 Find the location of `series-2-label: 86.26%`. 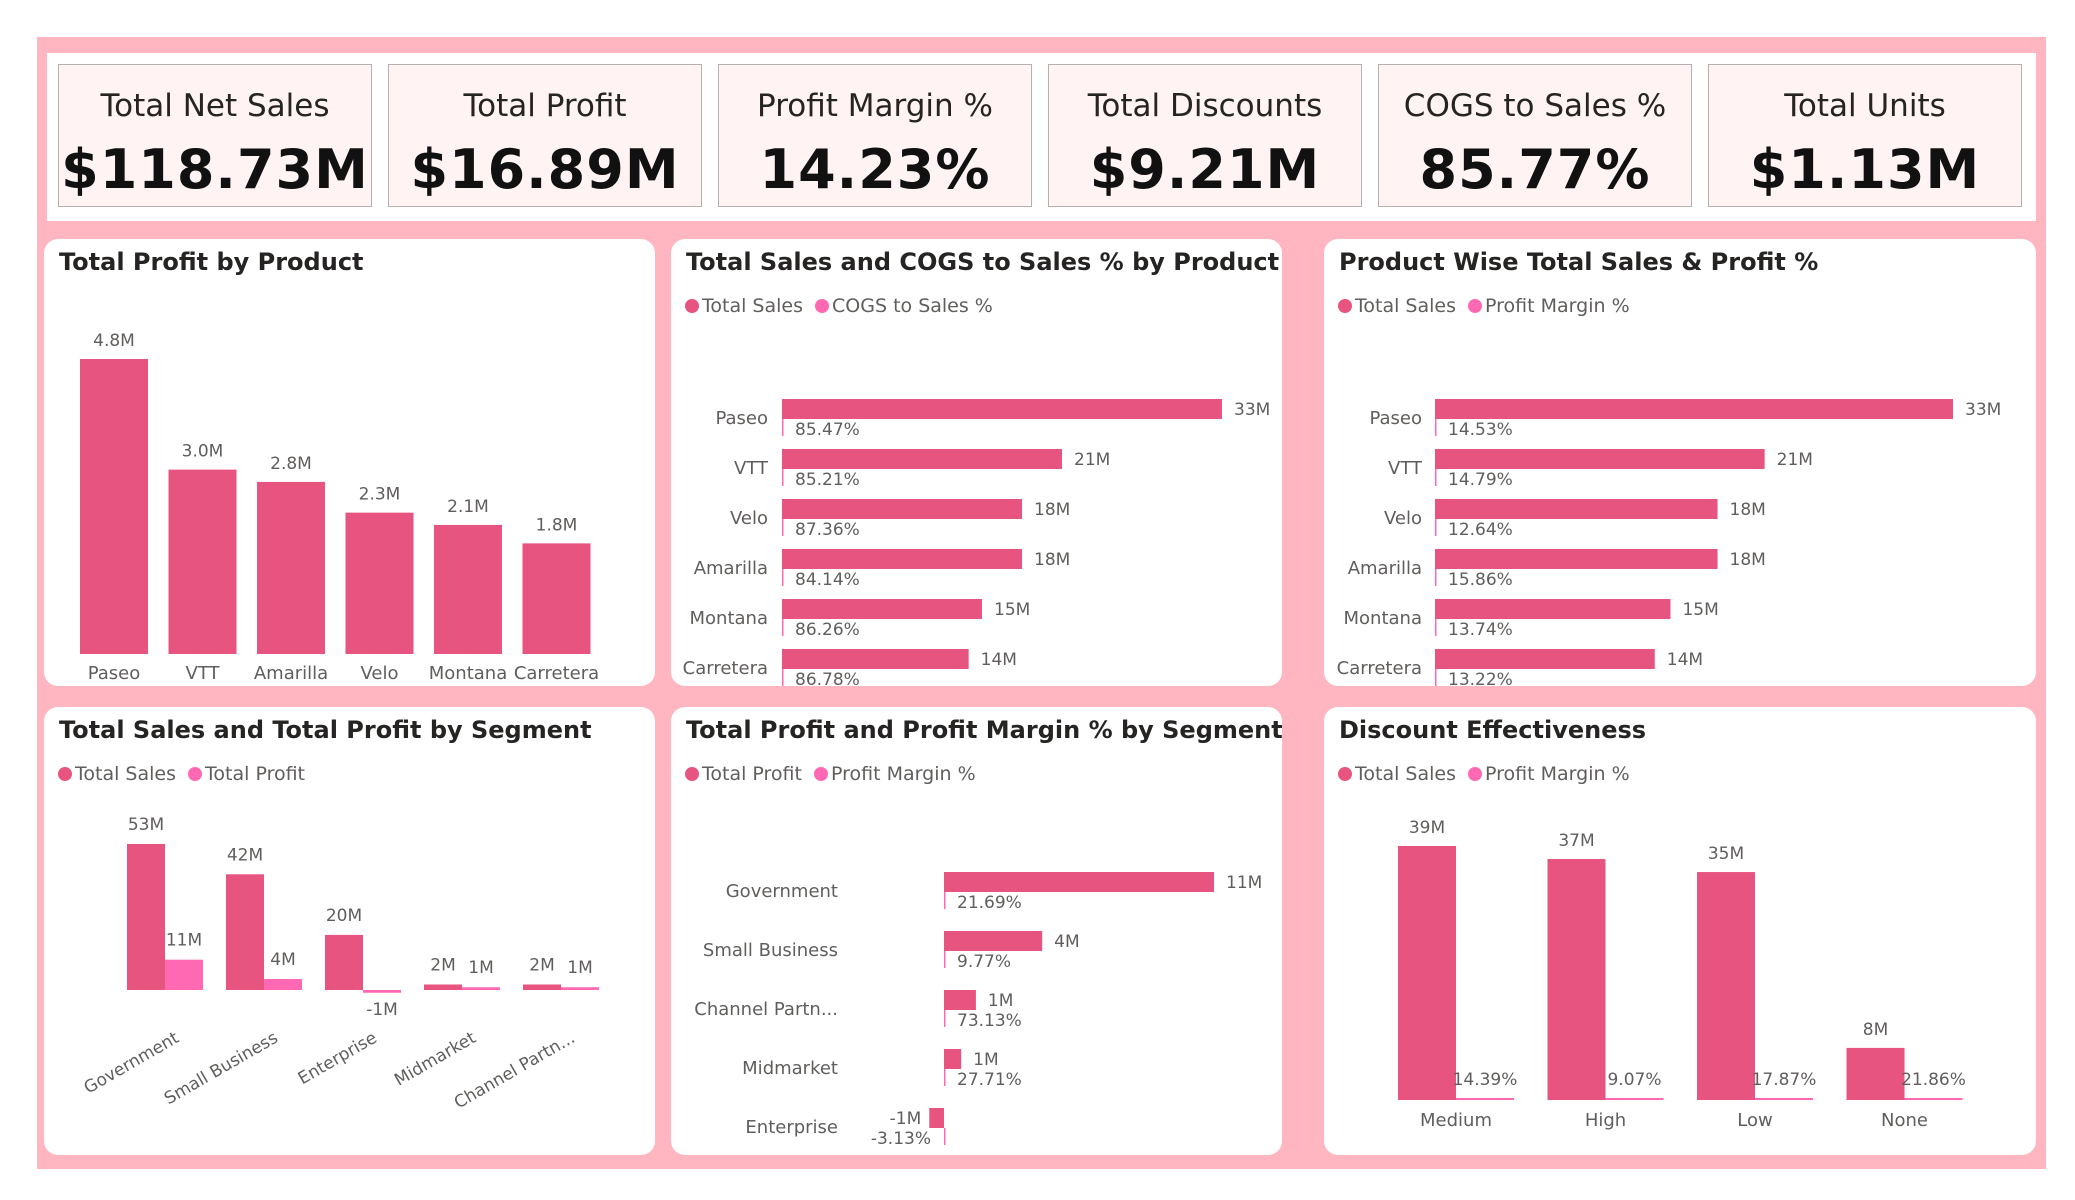

series-2-label: 86.26% is located at coordinates (827, 630).